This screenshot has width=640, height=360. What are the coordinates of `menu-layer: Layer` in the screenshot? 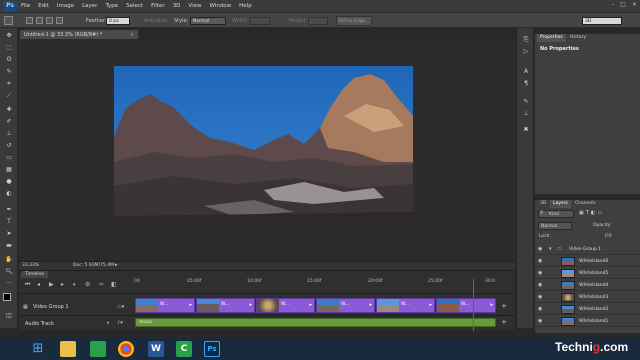 It's located at (89, 6).